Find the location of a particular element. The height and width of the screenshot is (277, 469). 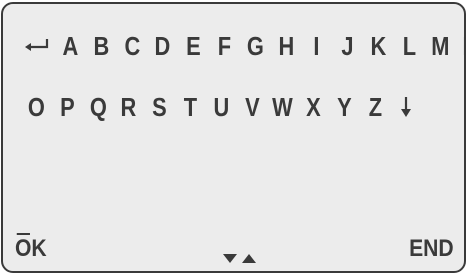

key-c: C is located at coordinates (132, 46).